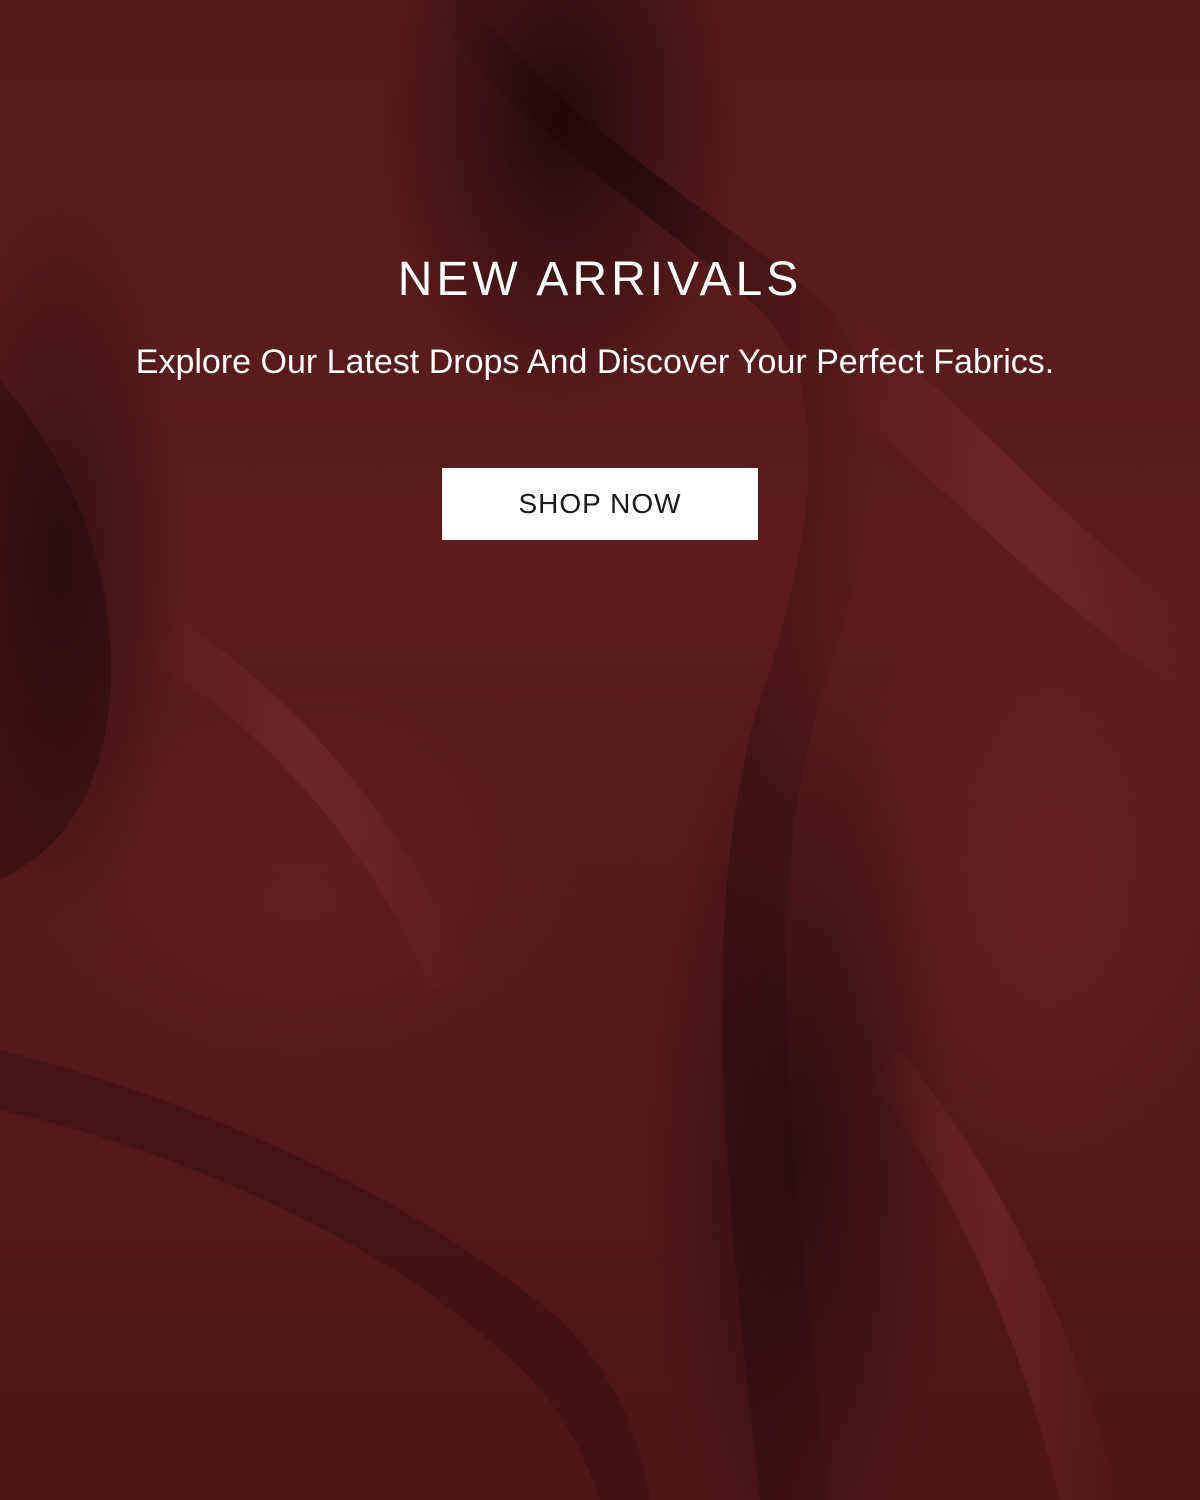  What do you see at coordinates (600, 279) in the screenshot?
I see `hero-title: NEW ARRIVALS` at bounding box center [600, 279].